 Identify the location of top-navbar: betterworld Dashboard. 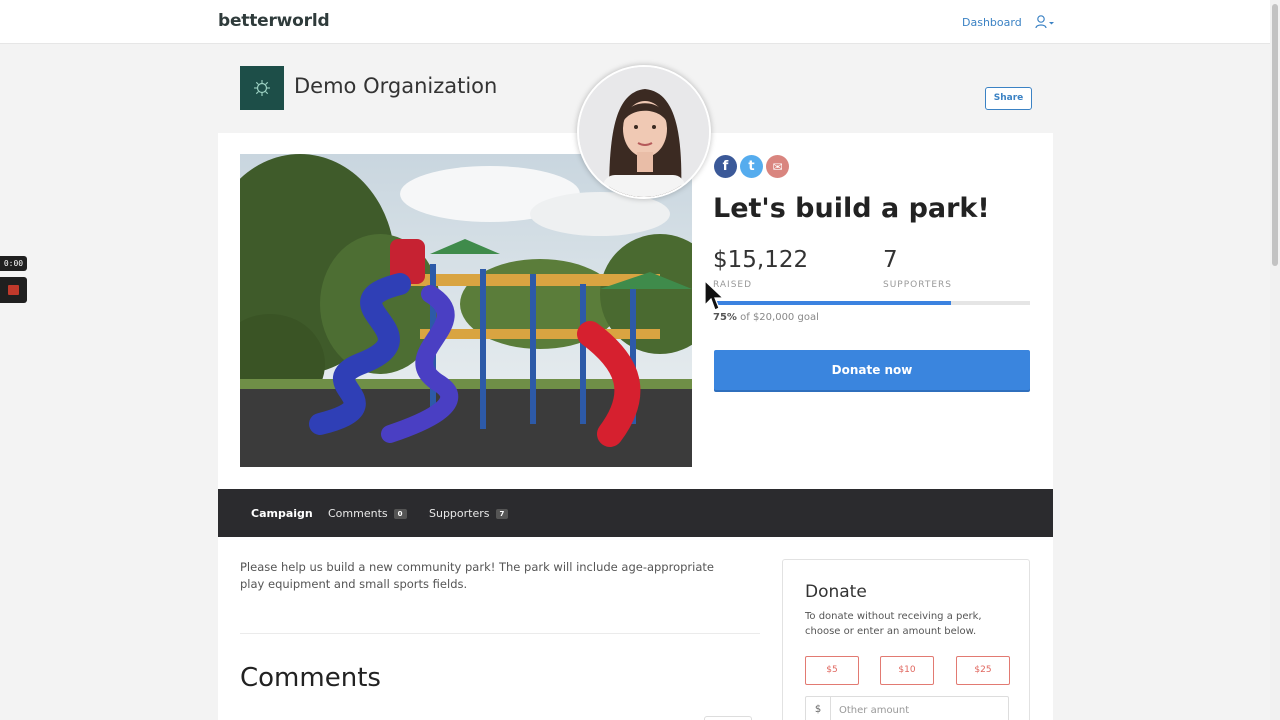
(635, 22).